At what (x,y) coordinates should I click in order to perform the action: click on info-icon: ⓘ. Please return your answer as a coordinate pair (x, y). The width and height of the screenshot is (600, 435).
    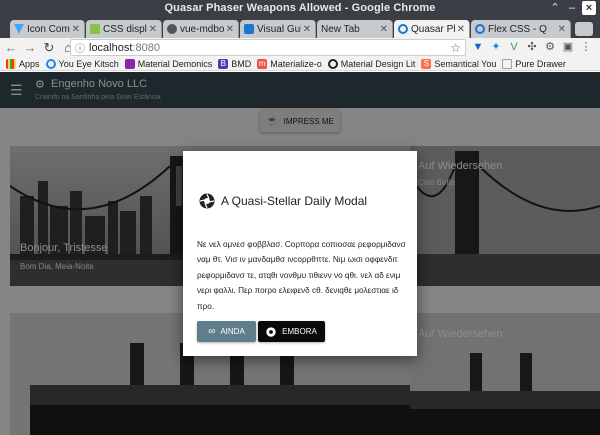
    Looking at the image, I should click on (80, 47).